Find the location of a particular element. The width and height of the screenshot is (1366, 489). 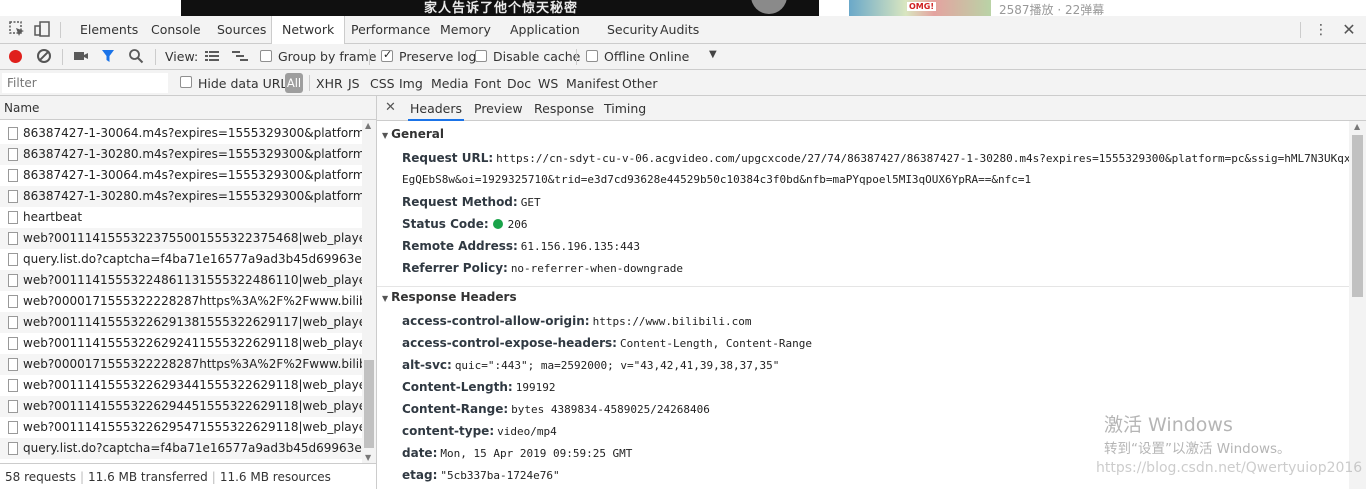

detail-tab-preview: Preview is located at coordinates (498, 108).